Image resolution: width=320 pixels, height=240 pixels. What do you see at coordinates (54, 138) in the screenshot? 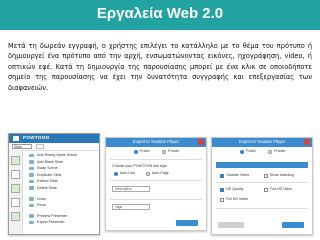
I see `editor-topbar: POWTOON` at bounding box center [54, 138].